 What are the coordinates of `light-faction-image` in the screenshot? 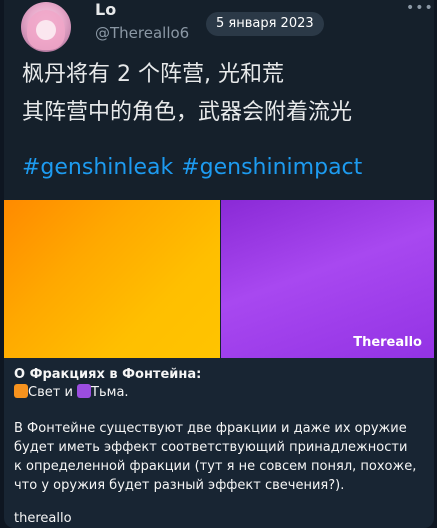 It's located at (112, 279).